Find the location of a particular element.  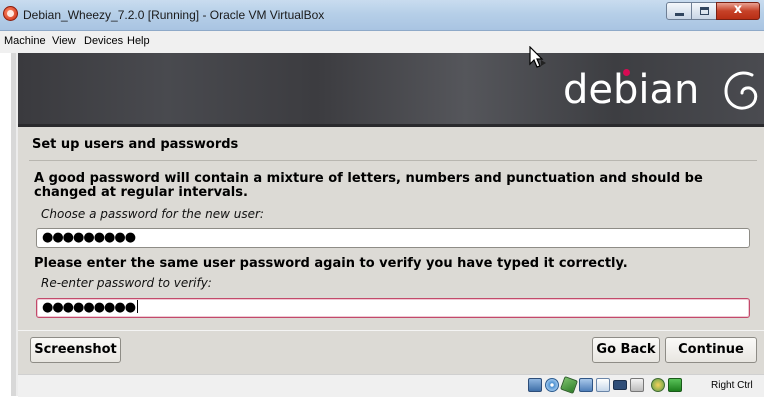

verify-password-value-wrap: ●●●●●●●●● is located at coordinates (90, 308).